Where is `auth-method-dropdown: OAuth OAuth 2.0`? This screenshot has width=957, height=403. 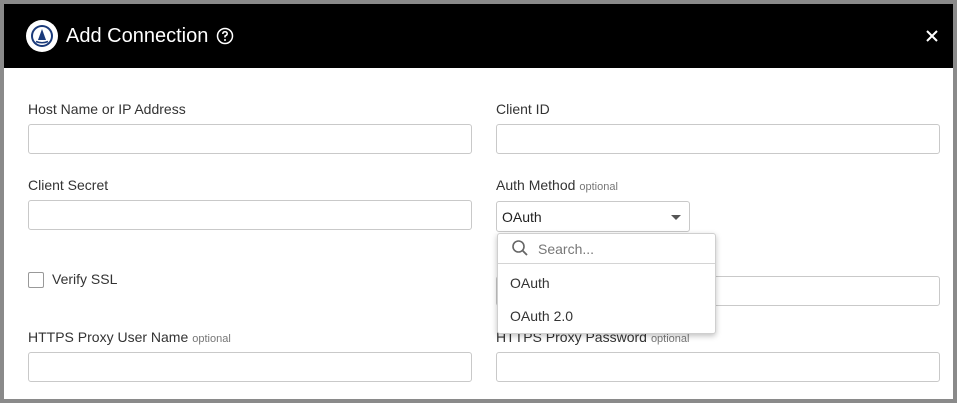 auth-method-dropdown: OAuth OAuth 2.0 is located at coordinates (606, 283).